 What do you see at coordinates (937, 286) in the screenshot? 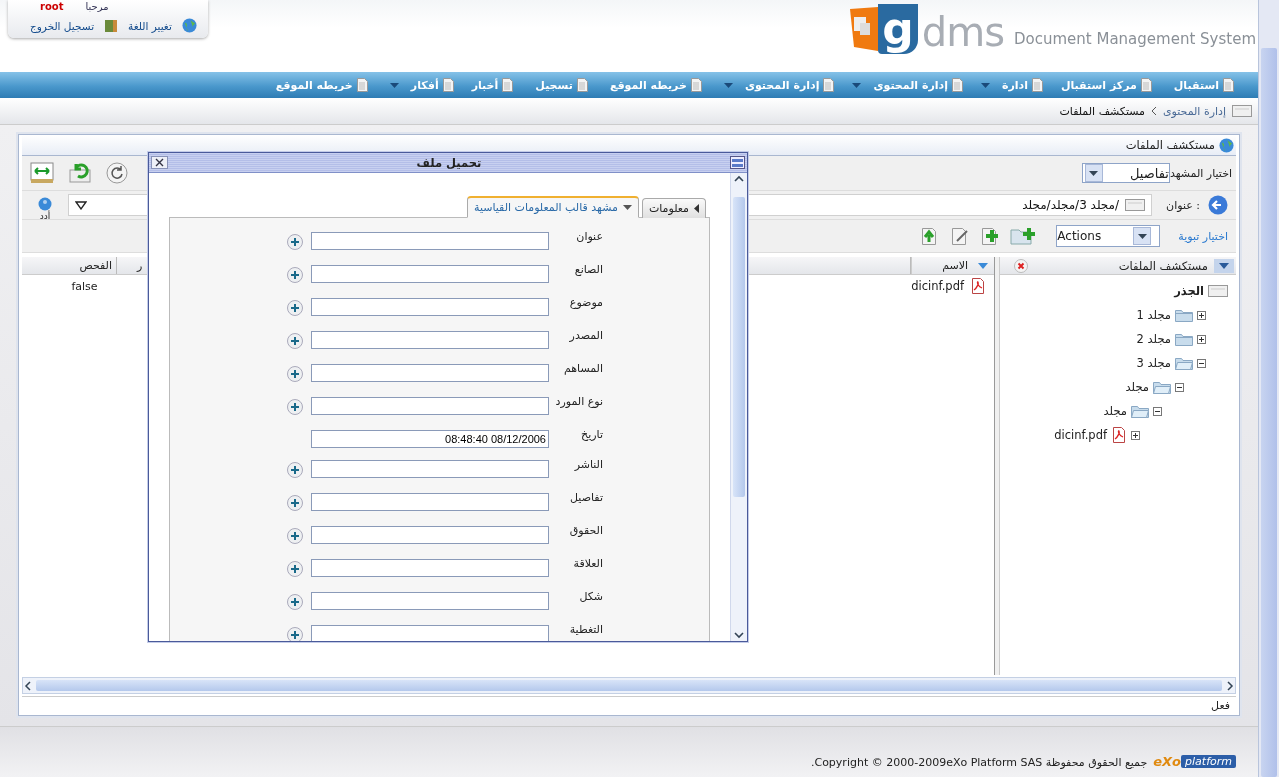
I see `file-name: dicinf.pdf` at bounding box center [937, 286].